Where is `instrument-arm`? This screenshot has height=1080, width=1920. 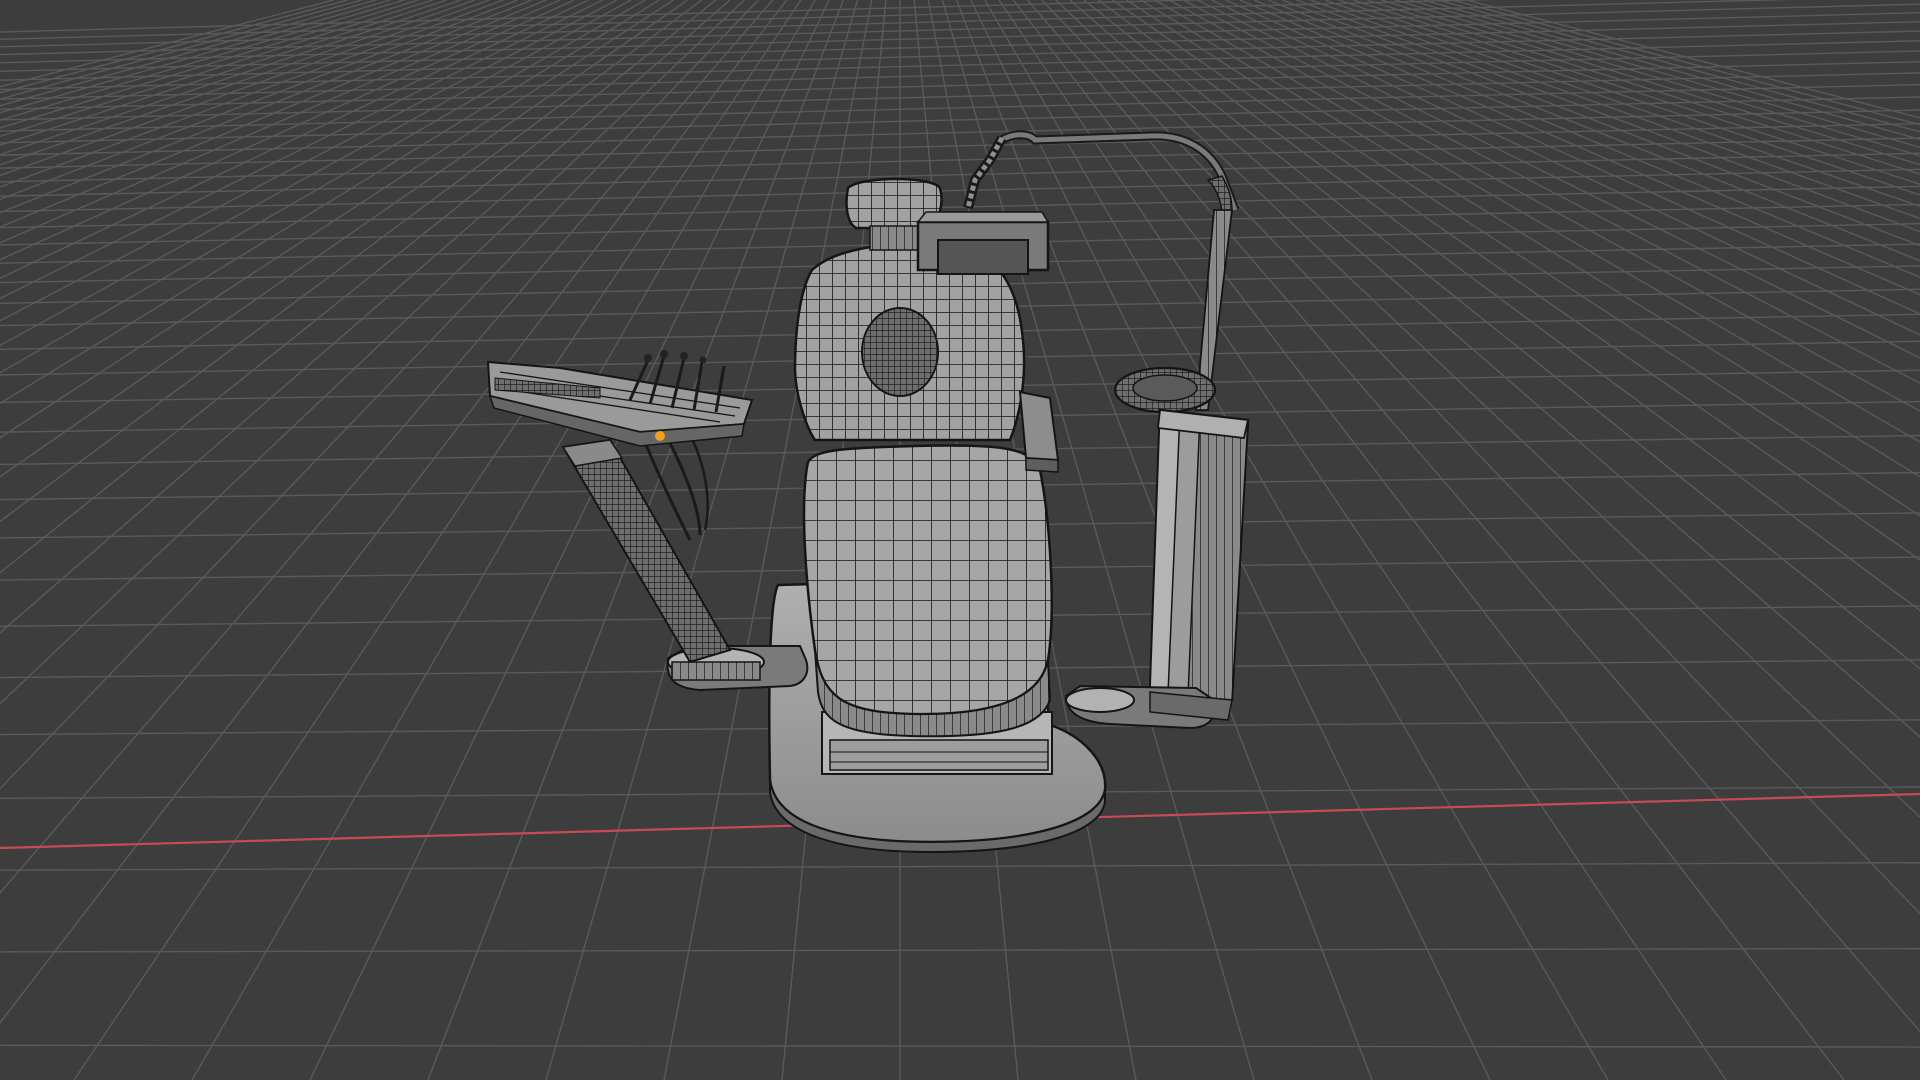 instrument-arm is located at coordinates (647, 521).